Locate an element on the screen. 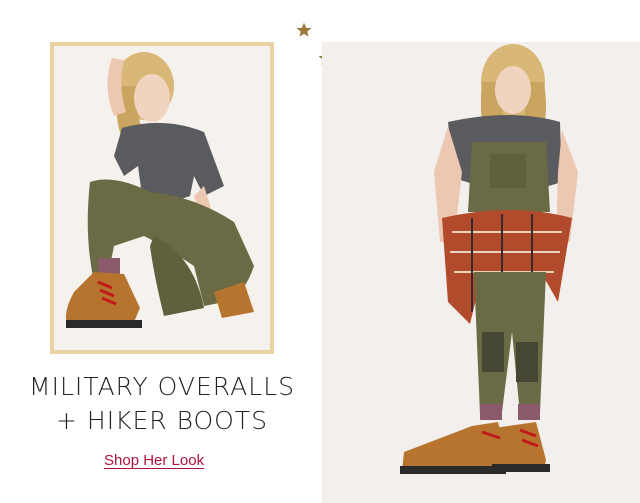 The width and height of the screenshot is (640, 503). star-icon is located at coordinates (304, 29).